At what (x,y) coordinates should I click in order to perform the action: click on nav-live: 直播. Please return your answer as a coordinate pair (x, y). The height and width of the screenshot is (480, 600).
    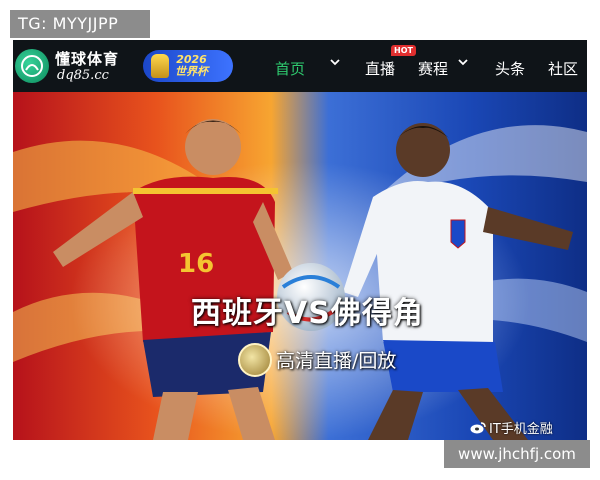
    Looking at the image, I should click on (380, 68).